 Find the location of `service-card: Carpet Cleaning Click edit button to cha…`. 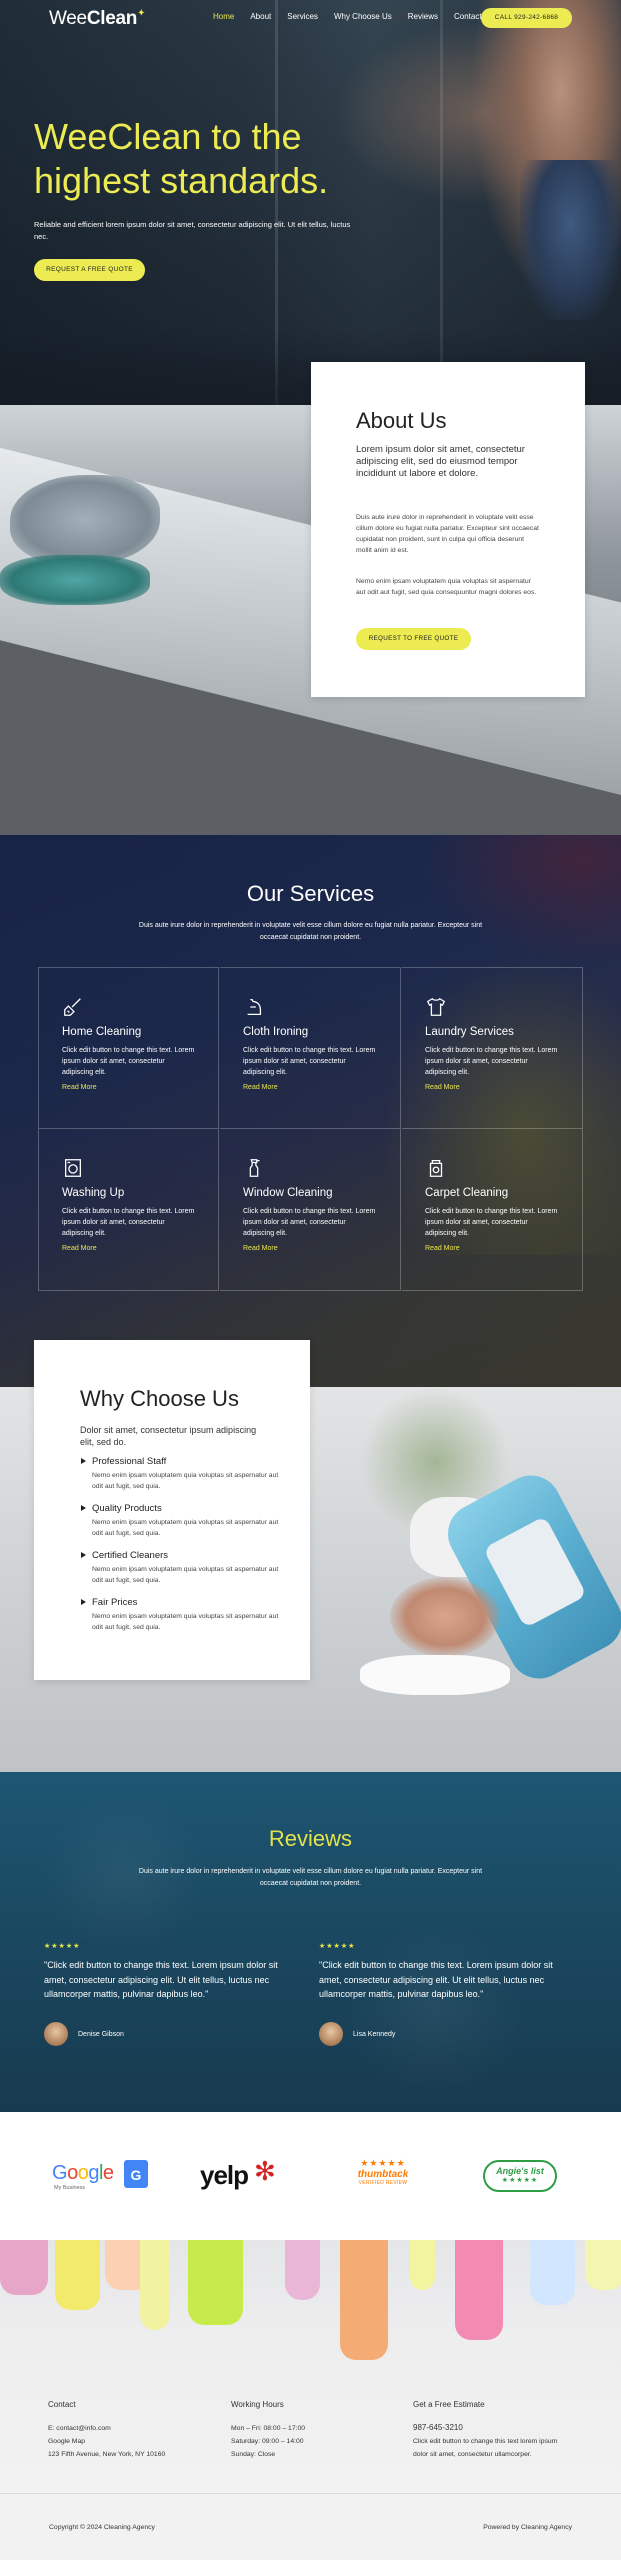

service-card: Carpet Cleaning Click edit button to cha… is located at coordinates (492, 1210).